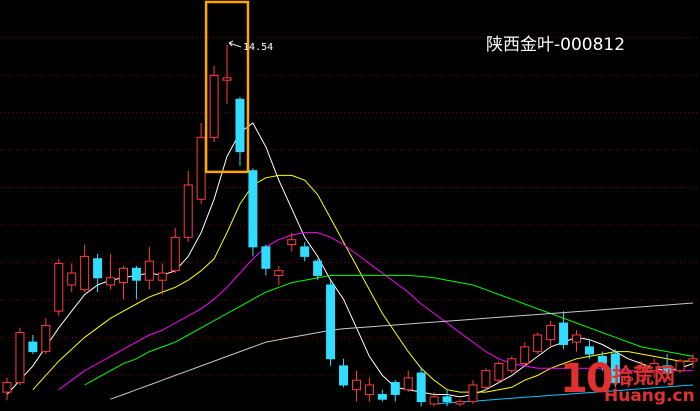 The width and height of the screenshot is (700, 411). I want to click on watermark-english: Huang.cn, so click(649, 396).